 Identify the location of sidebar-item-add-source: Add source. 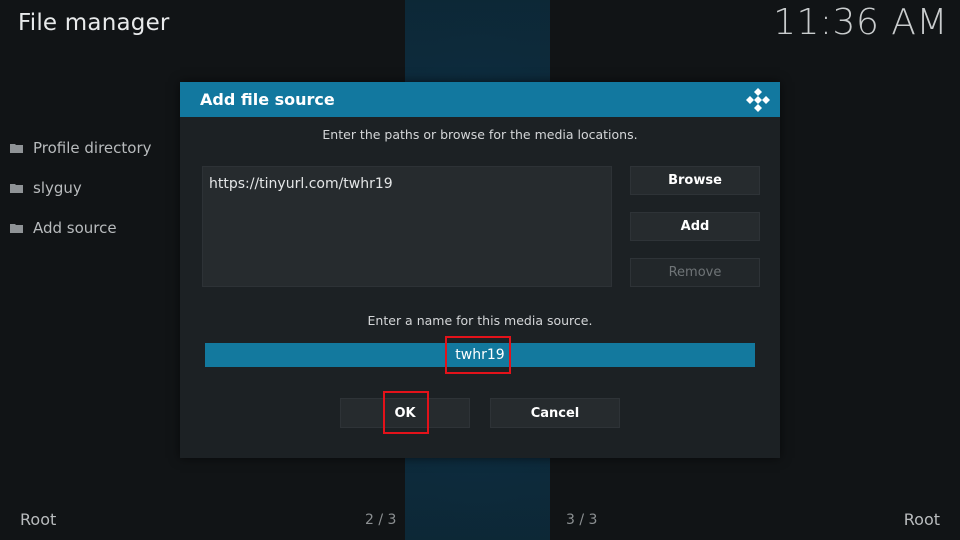
(81, 228).